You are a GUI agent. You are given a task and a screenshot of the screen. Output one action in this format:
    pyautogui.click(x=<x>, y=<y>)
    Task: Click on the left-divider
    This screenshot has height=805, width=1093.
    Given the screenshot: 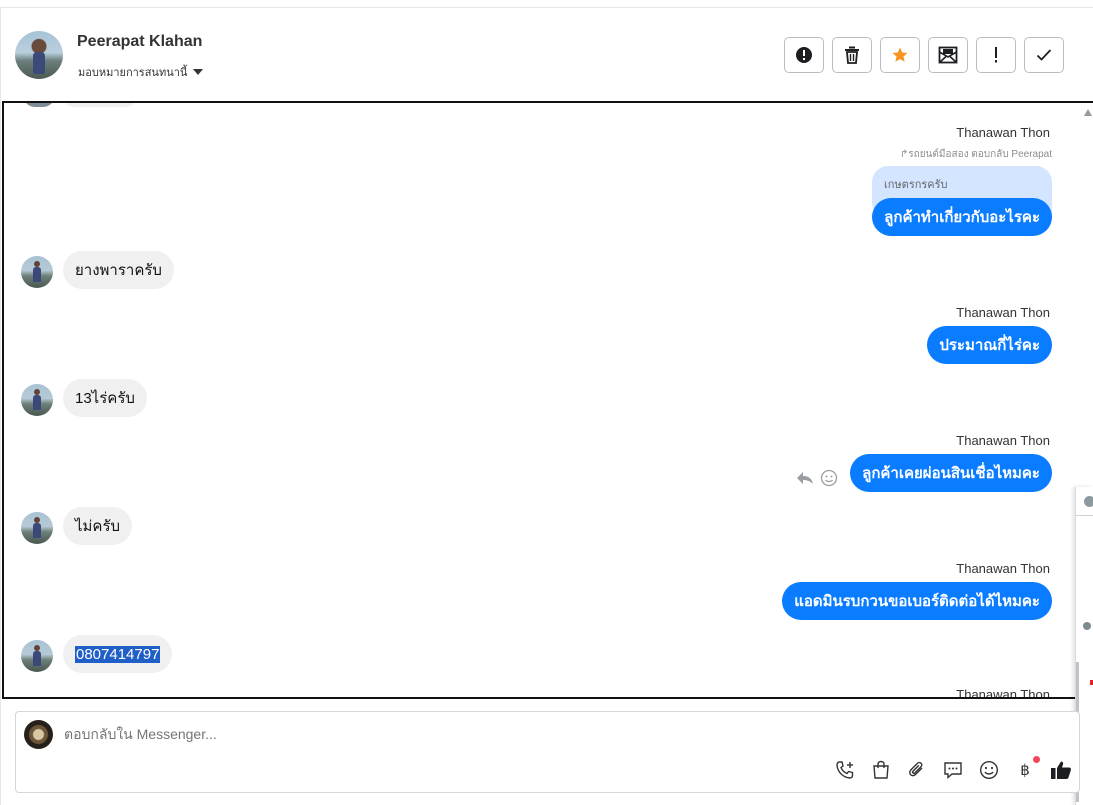 What is the action you would take?
    pyautogui.click(x=0, y=406)
    